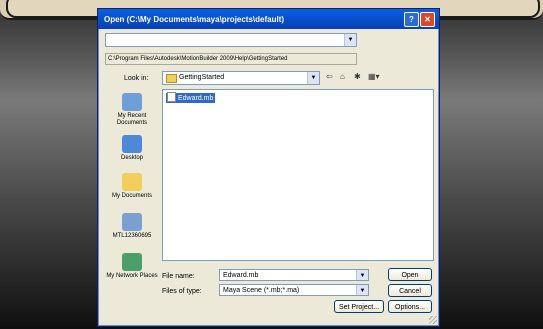  I want to click on up-folder-icon: ⌂, so click(342, 77).